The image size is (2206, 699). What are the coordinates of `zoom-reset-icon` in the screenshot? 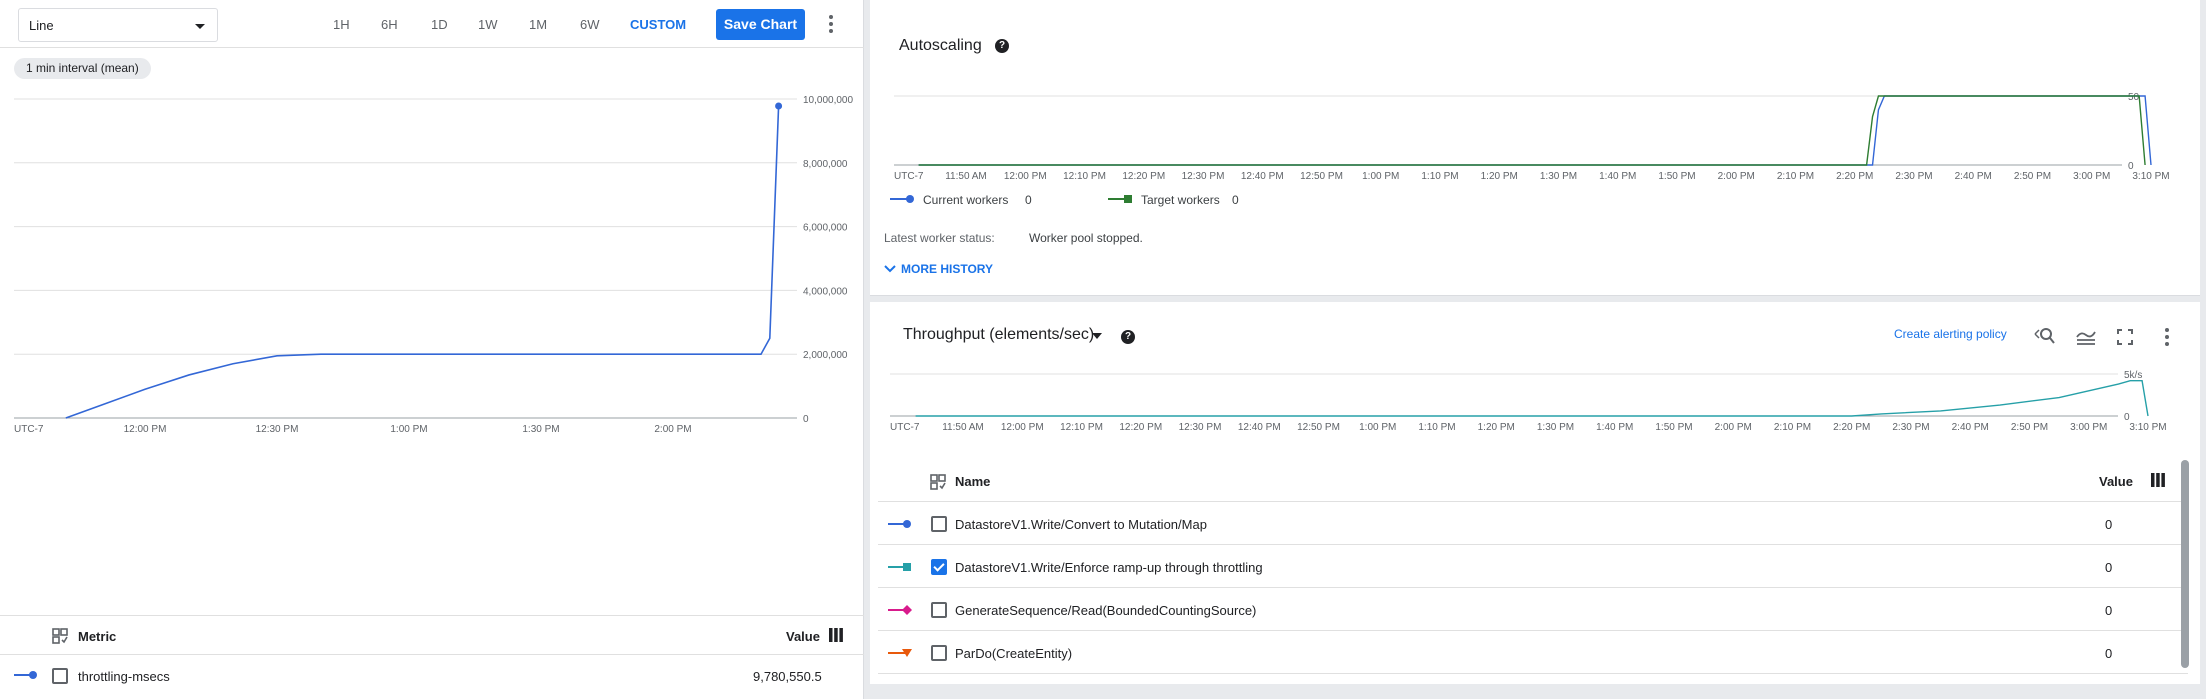 It's located at (2045, 336).